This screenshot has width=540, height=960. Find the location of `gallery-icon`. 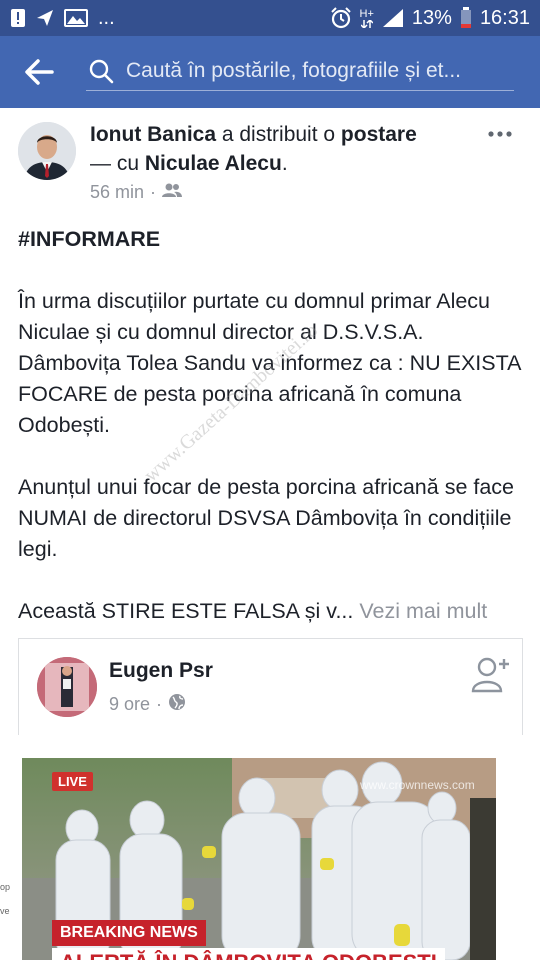

gallery-icon is located at coordinates (76, 18).